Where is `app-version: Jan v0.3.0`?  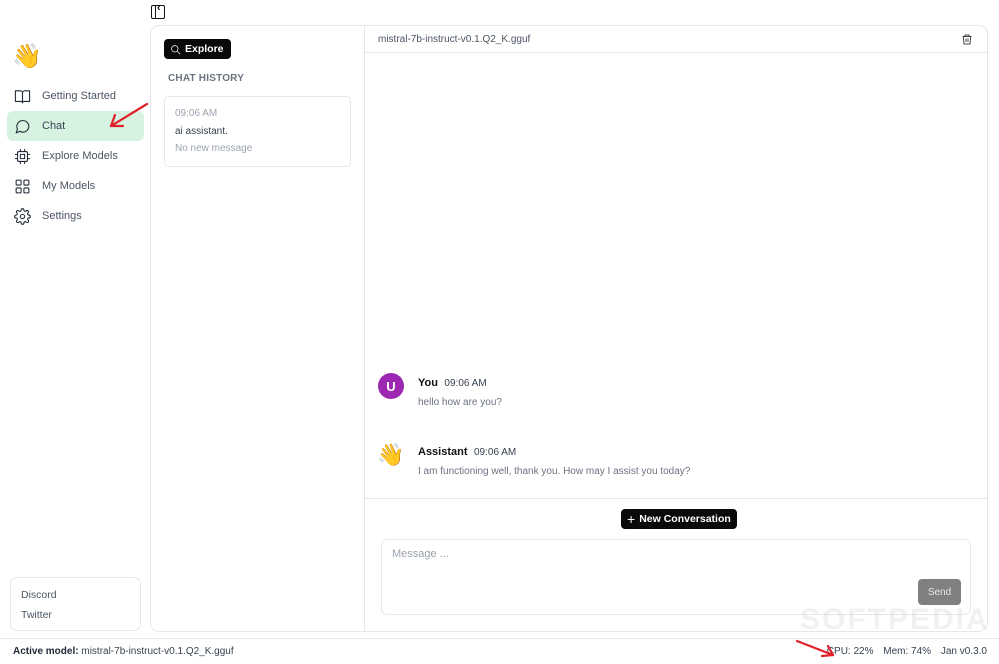
app-version: Jan v0.3.0 is located at coordinates (963, 651).